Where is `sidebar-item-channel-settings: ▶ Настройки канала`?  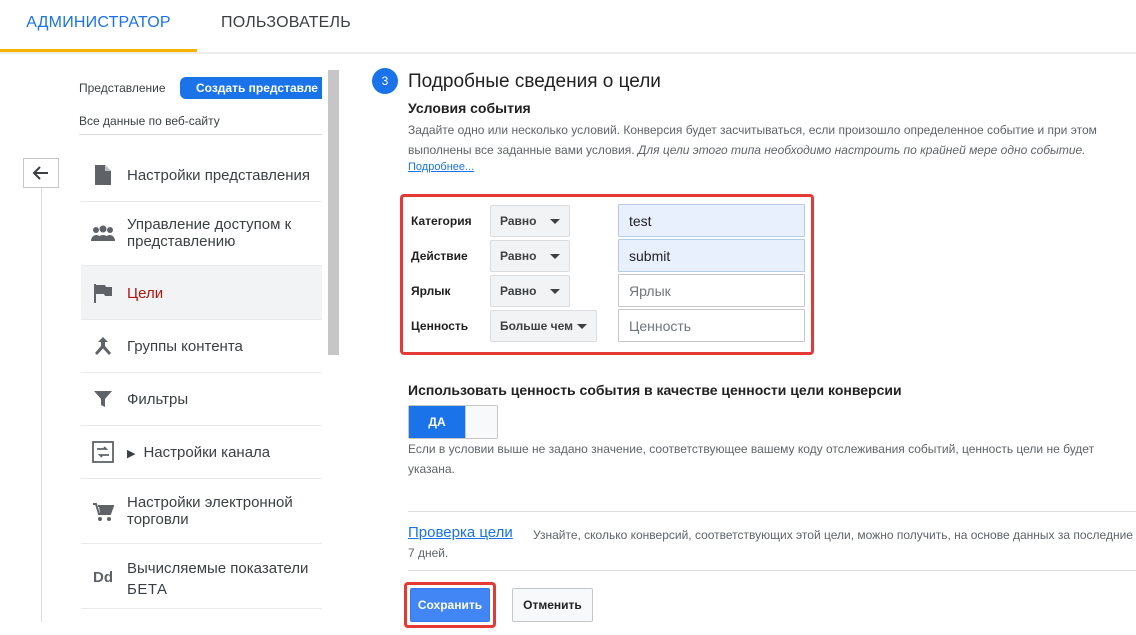
sidebar-item-channel-settings: ▶ Настройки канала is located at coordinates (201, 452).